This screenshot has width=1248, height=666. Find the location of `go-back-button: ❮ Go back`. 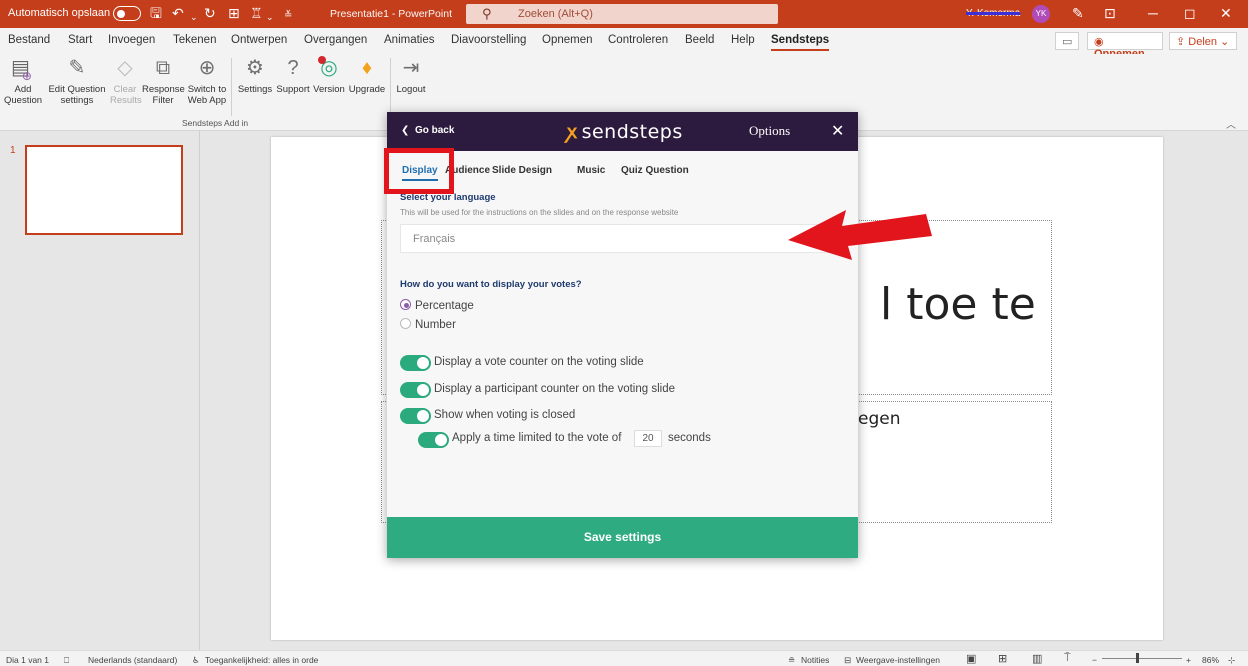

go-back-button: ❮ Go back is located at coordinates (427, 130).